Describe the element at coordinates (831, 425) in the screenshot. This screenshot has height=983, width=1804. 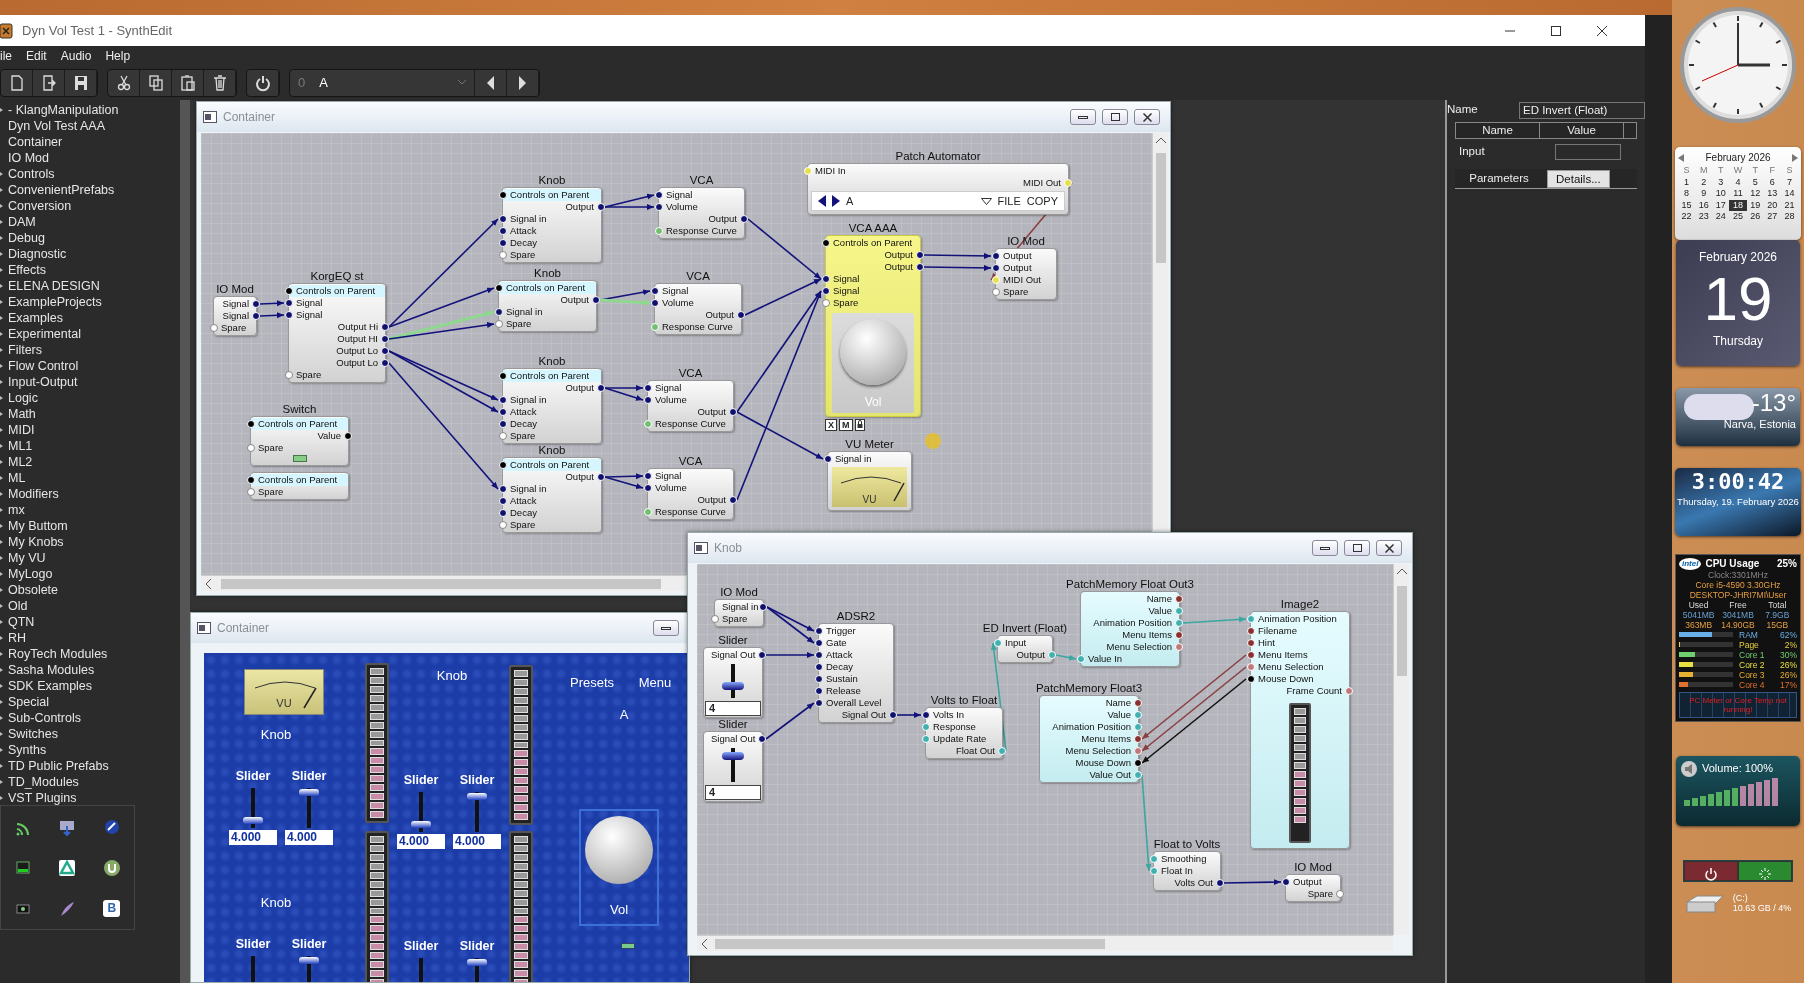
I see `tag-button: X` at that location.